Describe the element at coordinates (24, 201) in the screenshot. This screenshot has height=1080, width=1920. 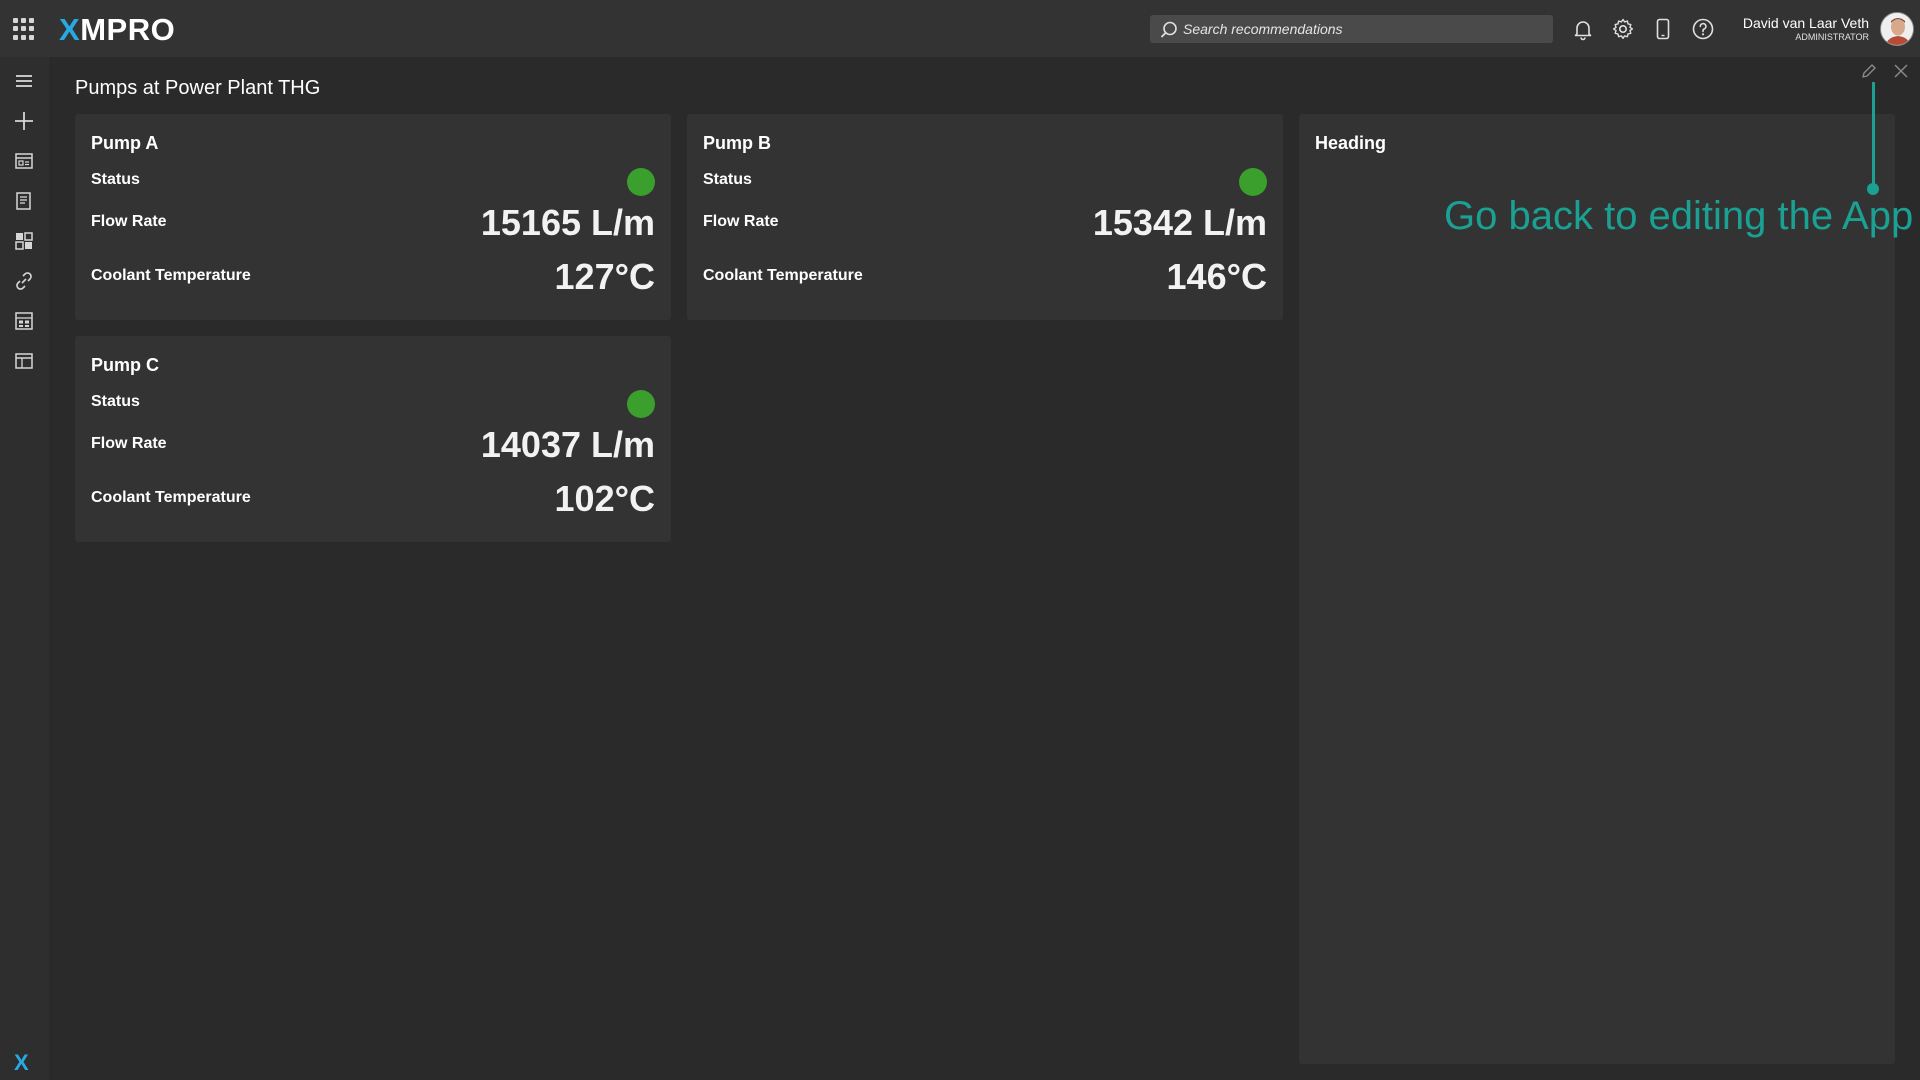
I see `recommendation-icon` at that location.